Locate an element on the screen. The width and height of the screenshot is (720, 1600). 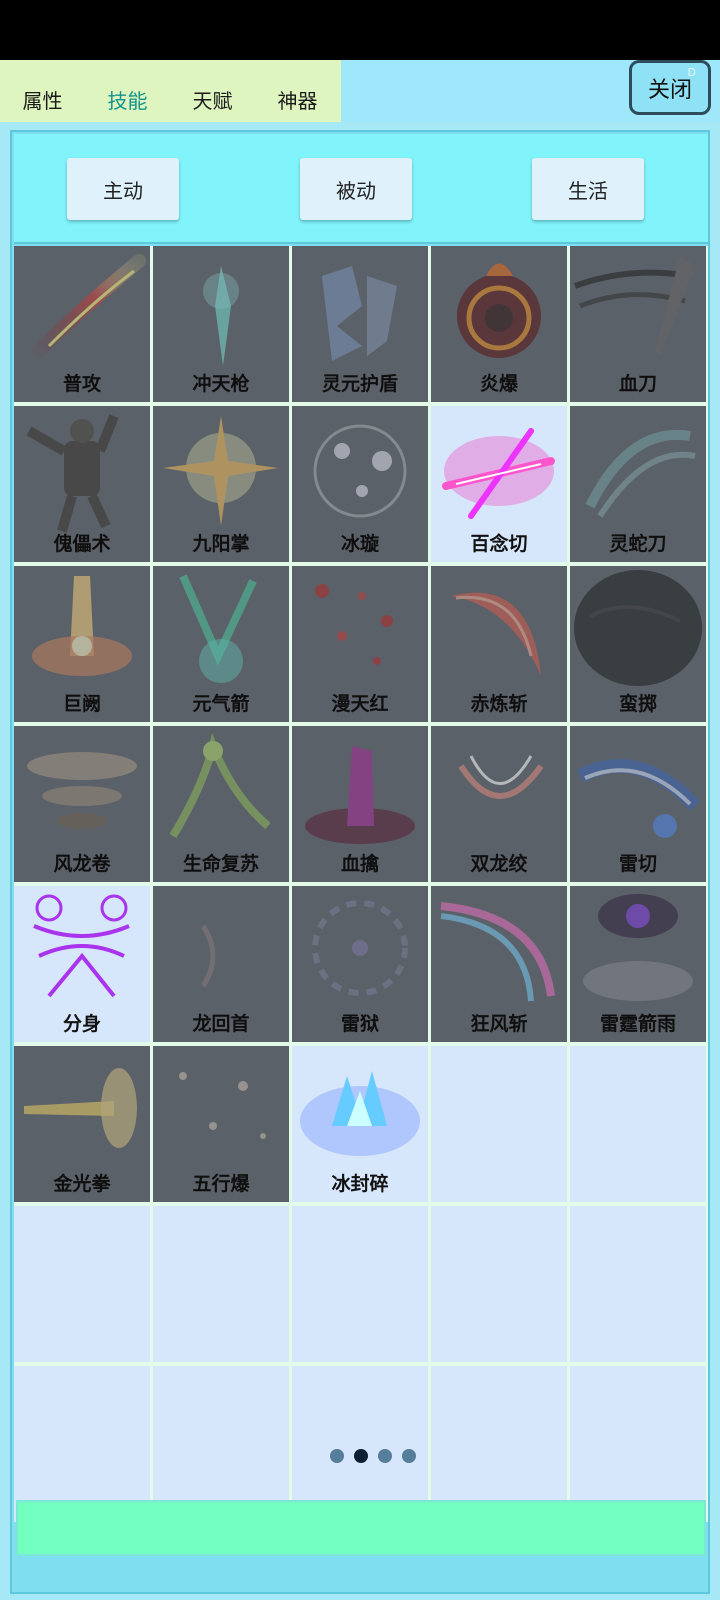
skill-slot: 元气箭 is located at coordinates (221, 644).